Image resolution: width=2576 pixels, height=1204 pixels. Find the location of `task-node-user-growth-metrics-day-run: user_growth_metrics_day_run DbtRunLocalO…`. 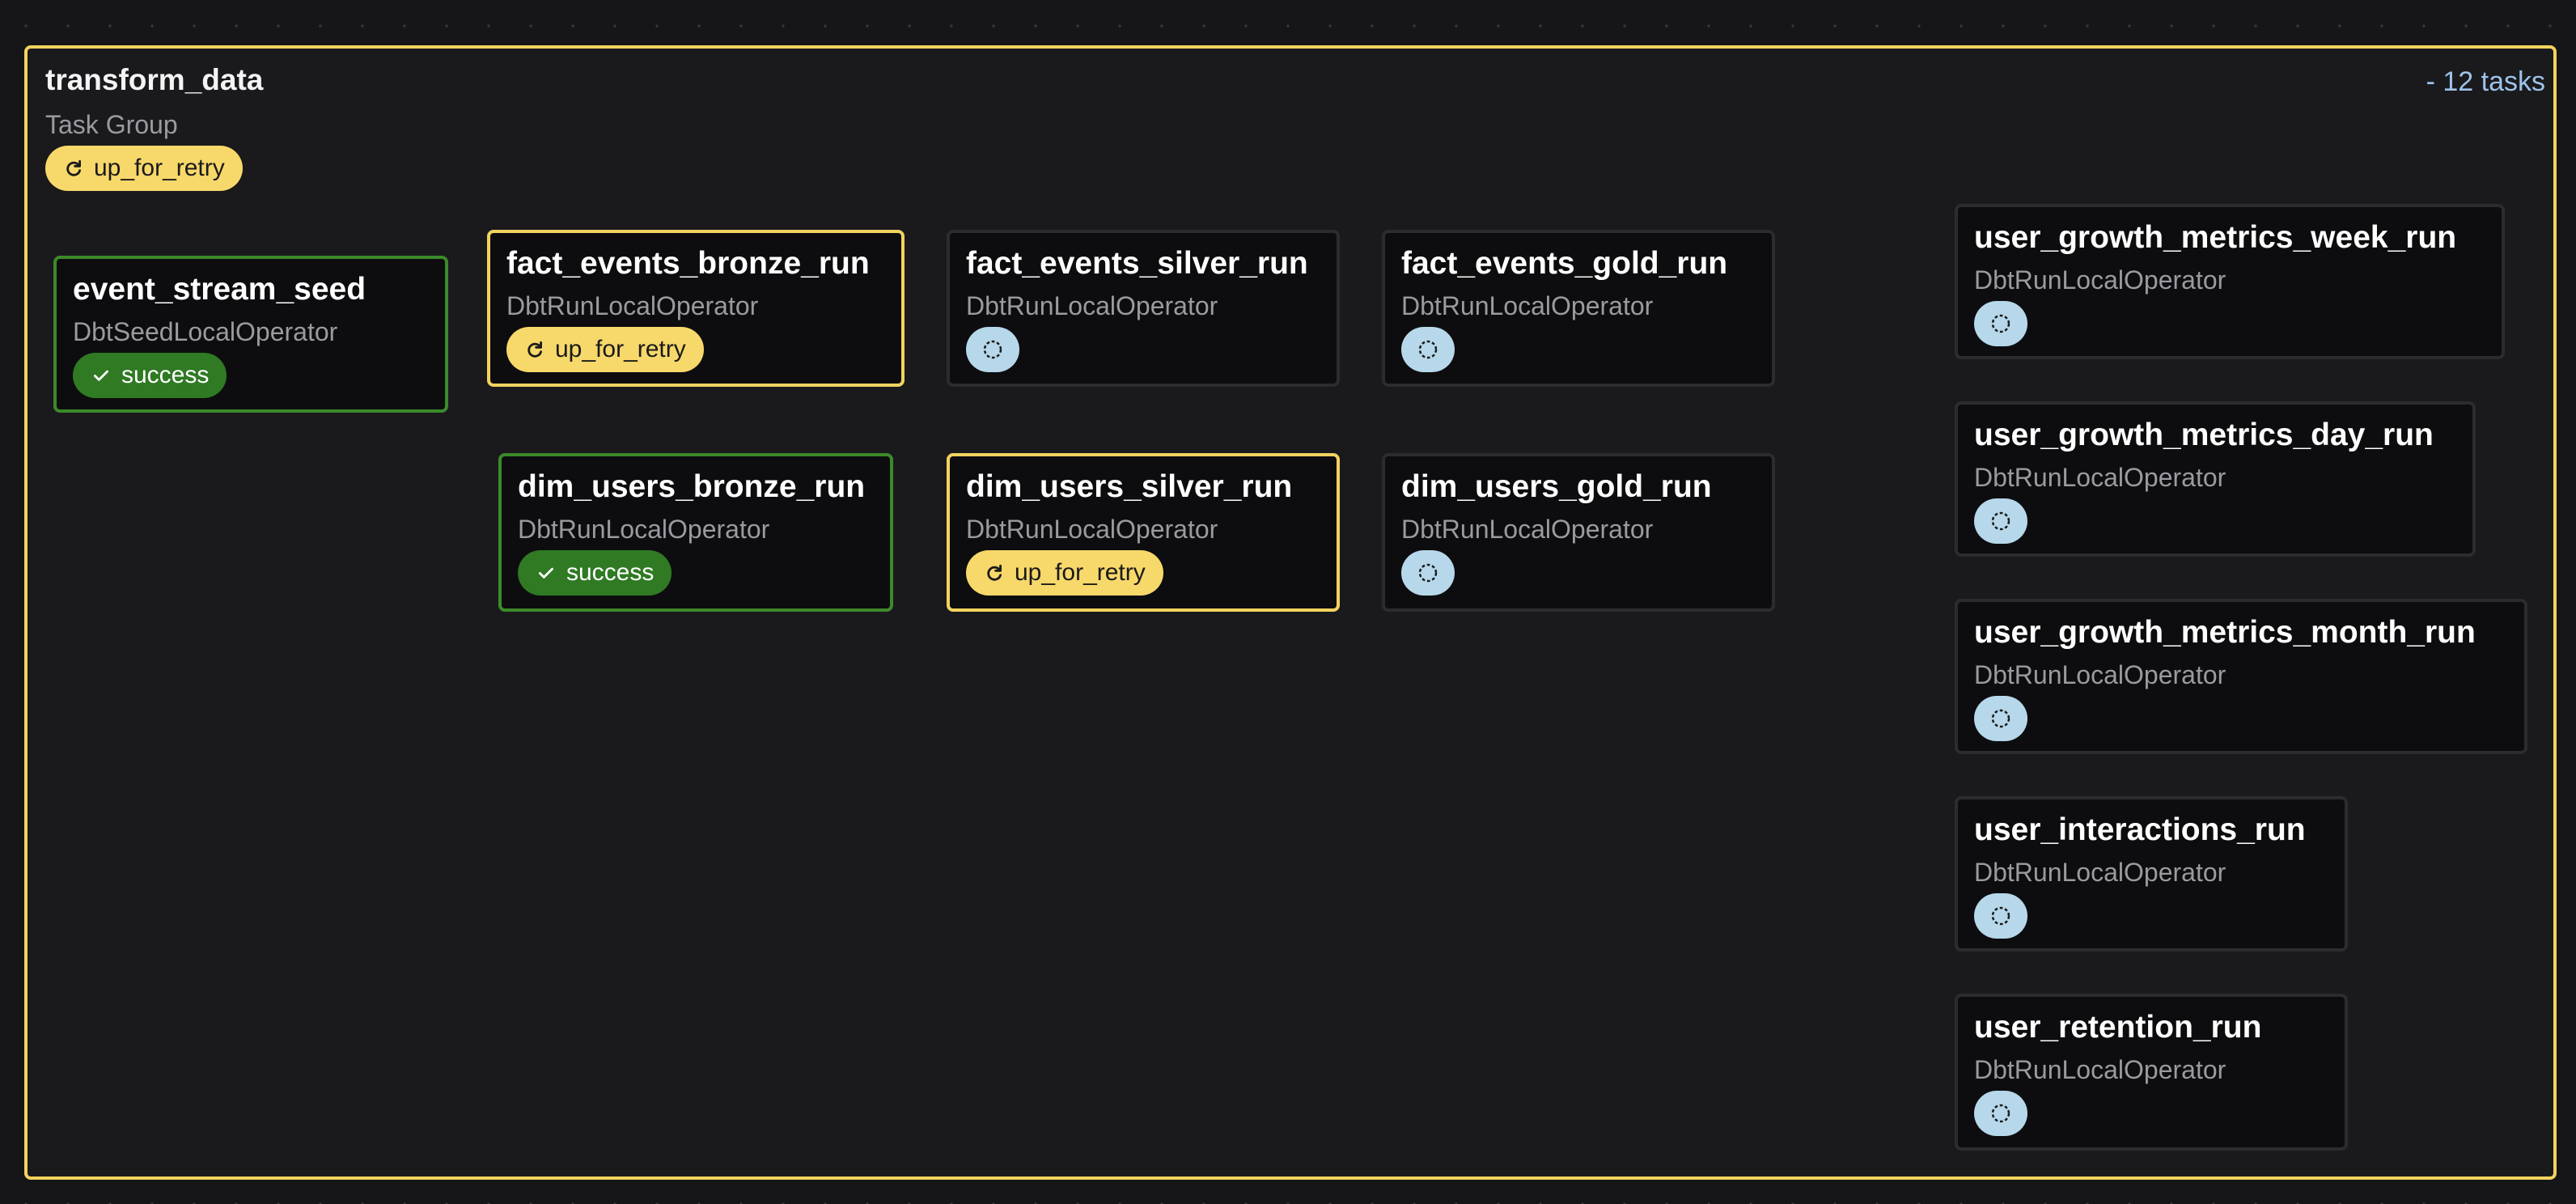

task-node-user-growth-metrics-day-run: user_growth_metrics_day_run DbtRunLocalO… is located at coordinates (2215, 479).